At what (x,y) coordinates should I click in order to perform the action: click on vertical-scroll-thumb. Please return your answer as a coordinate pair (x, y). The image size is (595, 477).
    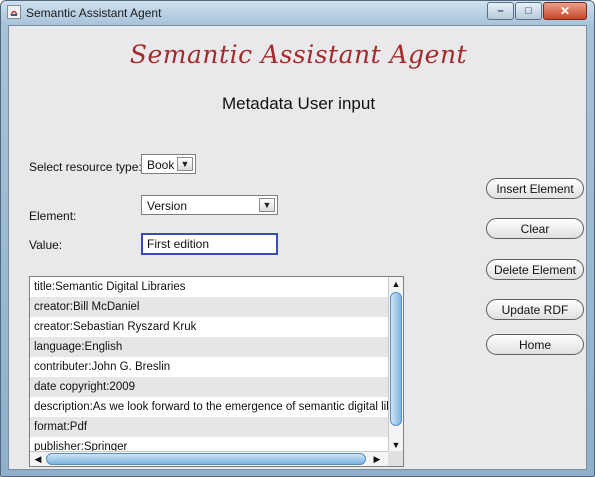
    Looking at the image, I should click on (396, 359).